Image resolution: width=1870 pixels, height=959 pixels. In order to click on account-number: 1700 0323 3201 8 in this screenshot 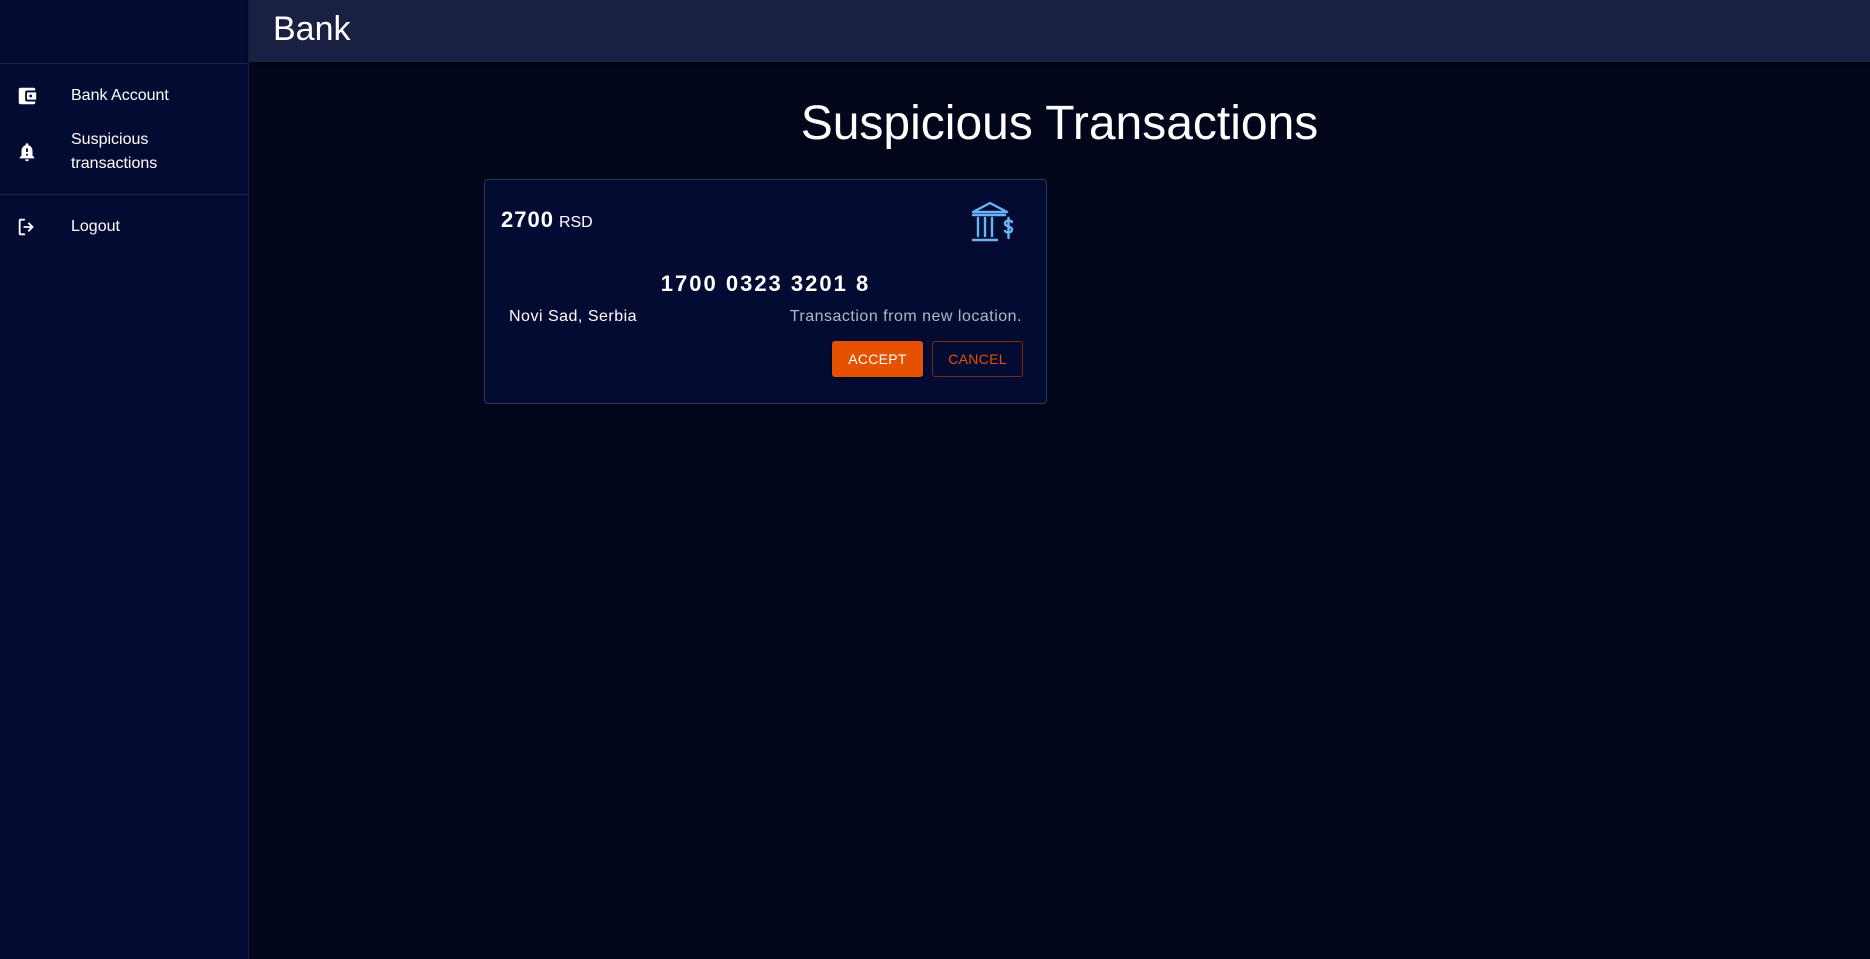, I will do `click(765, 283)`.